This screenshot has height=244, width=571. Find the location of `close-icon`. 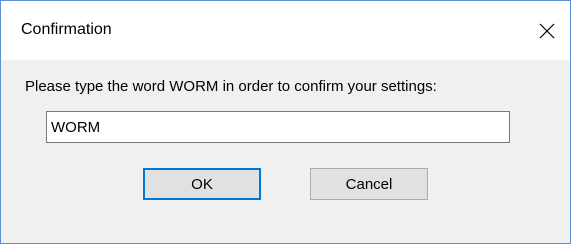

close-icon is located at coordinates (547, 31).